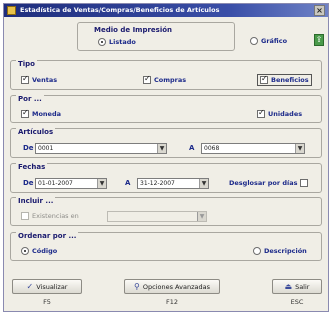  I want to click on radio-descripcion: Descripción, so click(280, 251).